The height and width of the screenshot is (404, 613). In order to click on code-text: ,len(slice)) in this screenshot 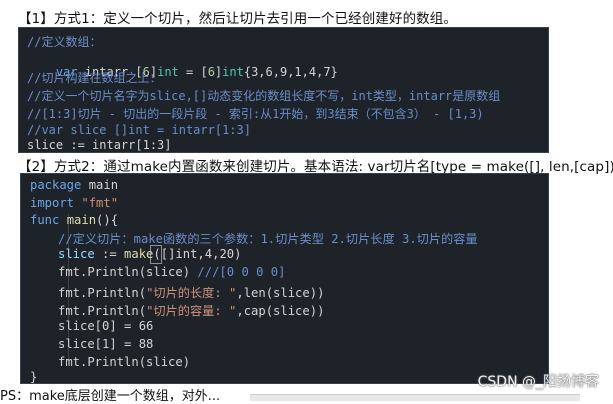, I will do `click(280, 293)`.